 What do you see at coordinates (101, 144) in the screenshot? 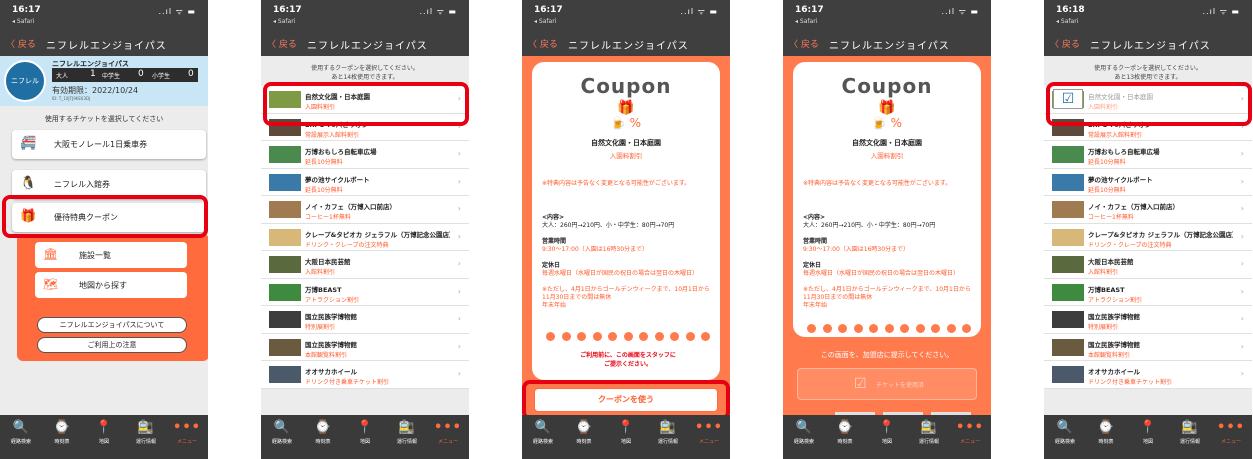
I see `ticket-label: 大阪モノレール1日乗車券` at bounding box center [101, 144].